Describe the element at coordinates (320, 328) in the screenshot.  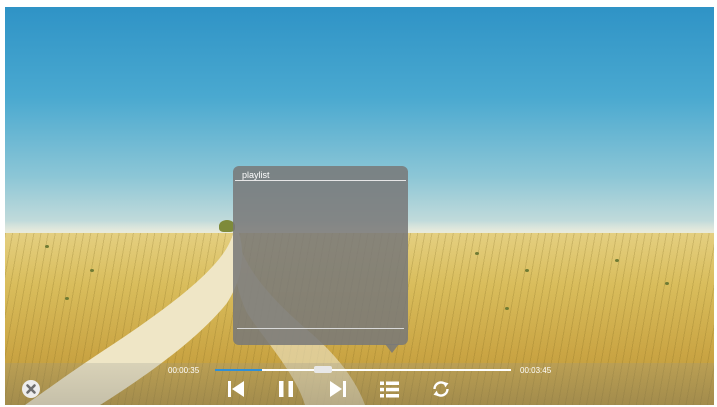
I see `playlist-footer-divider` at that location.